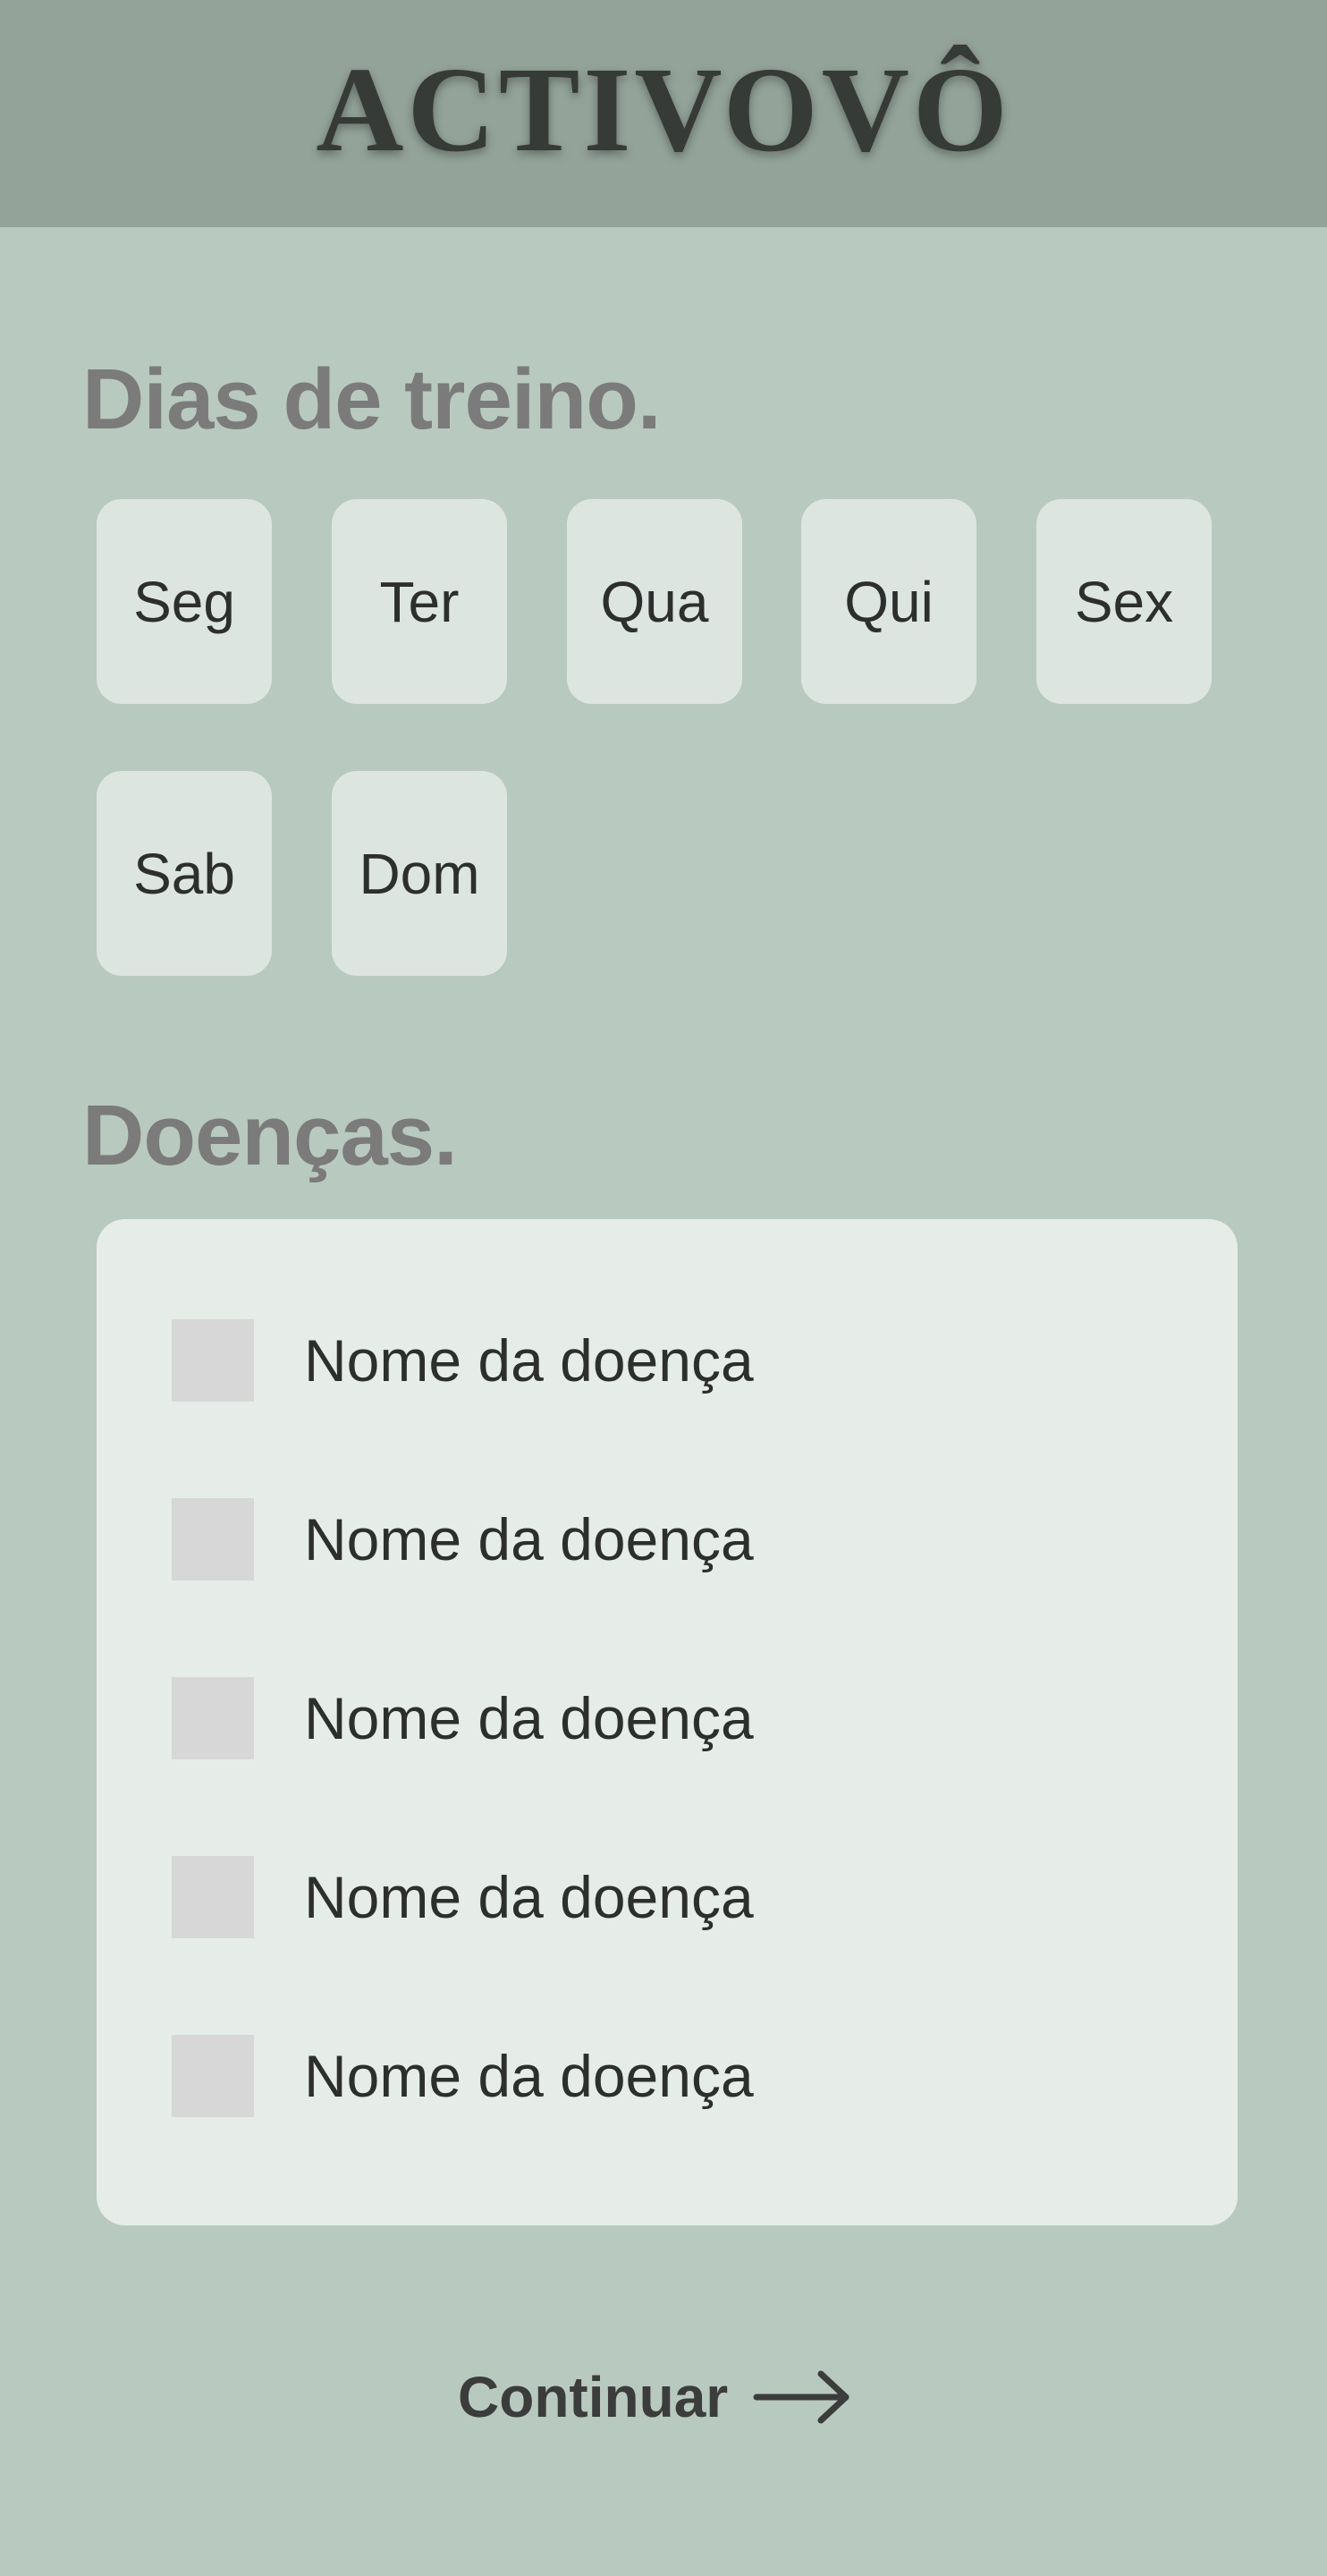  I want to click on app-header: ACTIVOVÔ, so click(663, 113).